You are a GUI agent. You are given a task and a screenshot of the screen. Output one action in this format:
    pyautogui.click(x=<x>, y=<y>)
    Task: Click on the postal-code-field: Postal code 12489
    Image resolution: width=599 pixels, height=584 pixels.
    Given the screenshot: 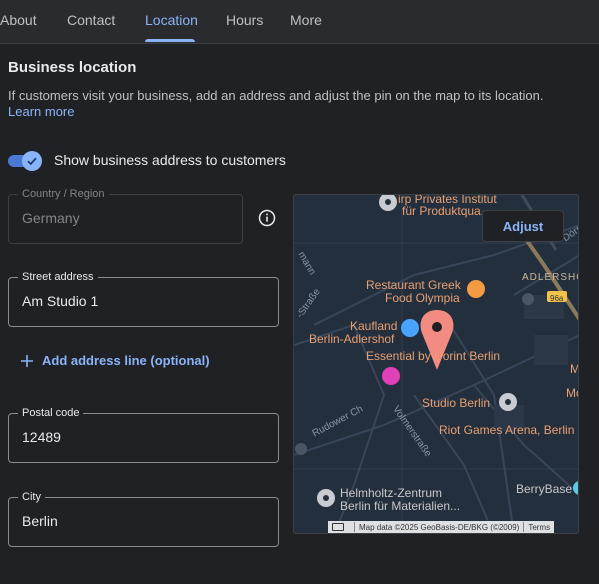 What is the action you would take?
    pyautogui.click(x=143, y=435)
    